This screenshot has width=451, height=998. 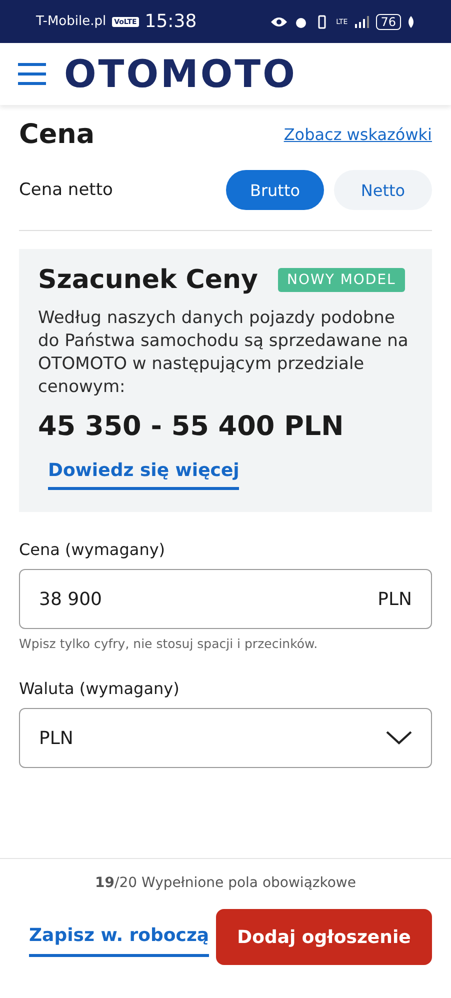 What do you see at coordinates (169, 643) in the screenshot?
I see `price-hint: Wpisz tylko cyfry, nie stosuj spacji i przecinków.` at bounding box center [169, 643].